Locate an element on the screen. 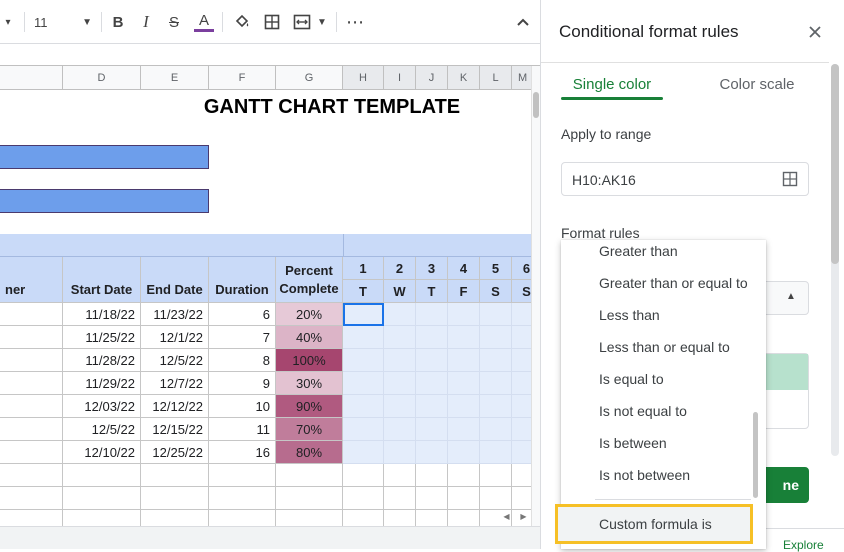  start-date-cell: 12/03/22 is located at coordinates (102, 406).